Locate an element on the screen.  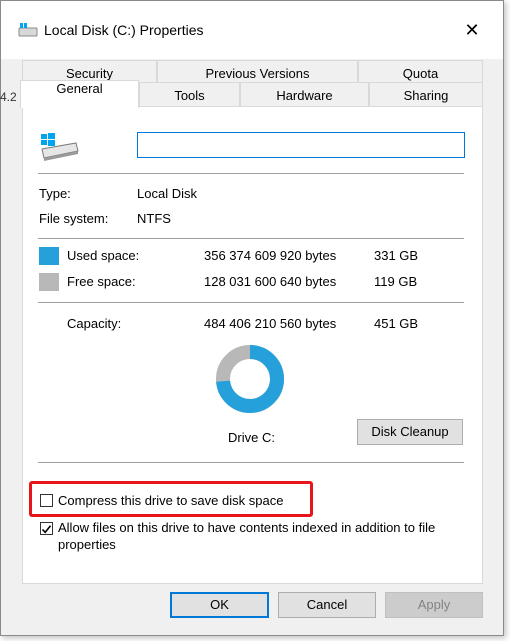
background-window-text: 4.2 is located at coordinates (8, 97).